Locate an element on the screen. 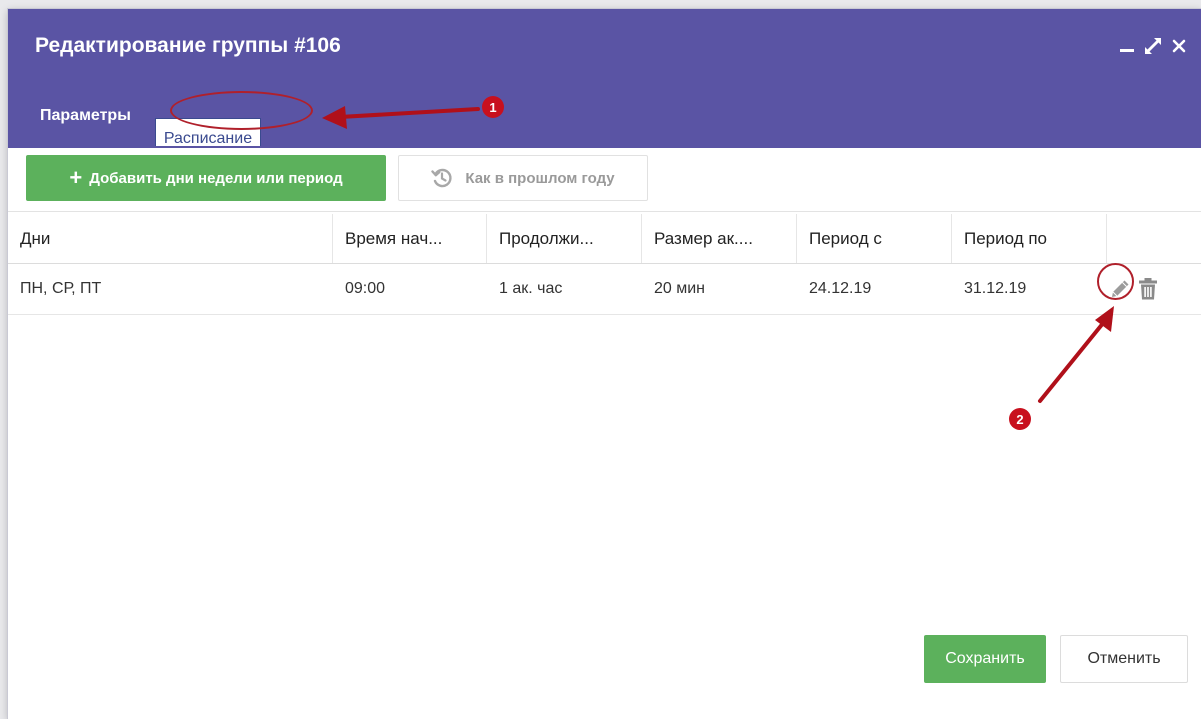 The width and height of the screenshot is (1201, 719). history-icon is located at coordinates (441, 178).